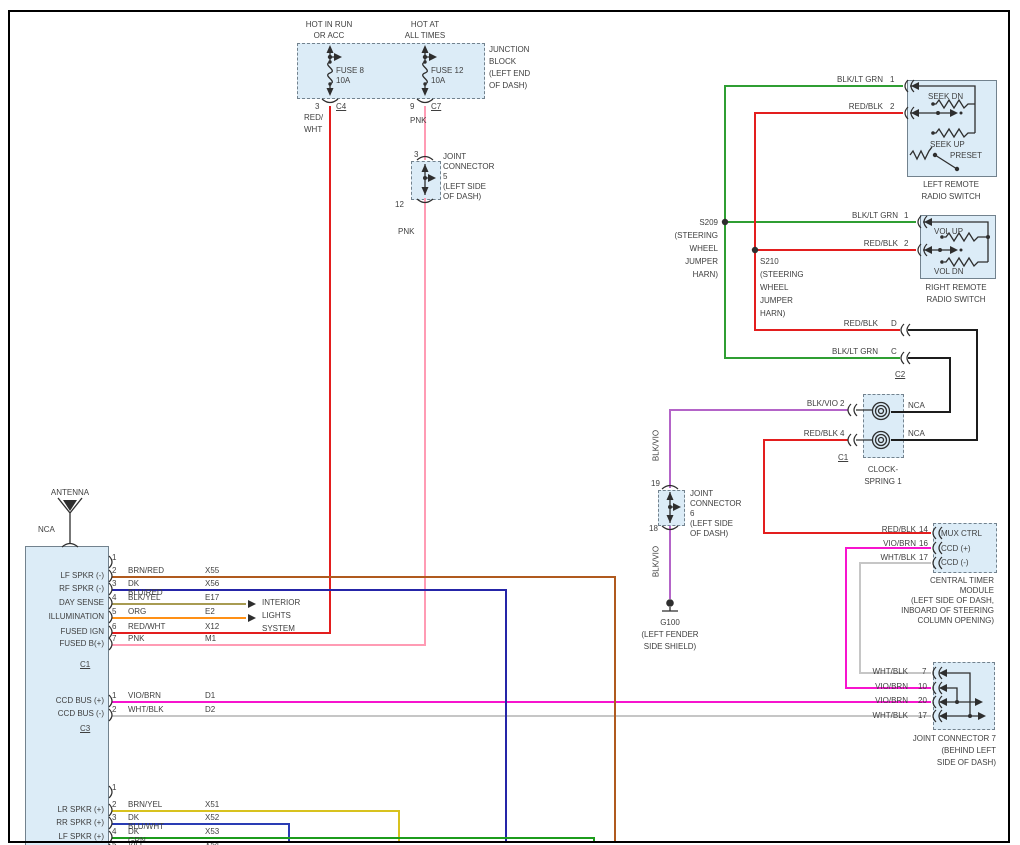  What do you see at coordinates (922, 715) in the screenshot?
I see `jc7-row-pin: 17` at bounding box center [922, 715].